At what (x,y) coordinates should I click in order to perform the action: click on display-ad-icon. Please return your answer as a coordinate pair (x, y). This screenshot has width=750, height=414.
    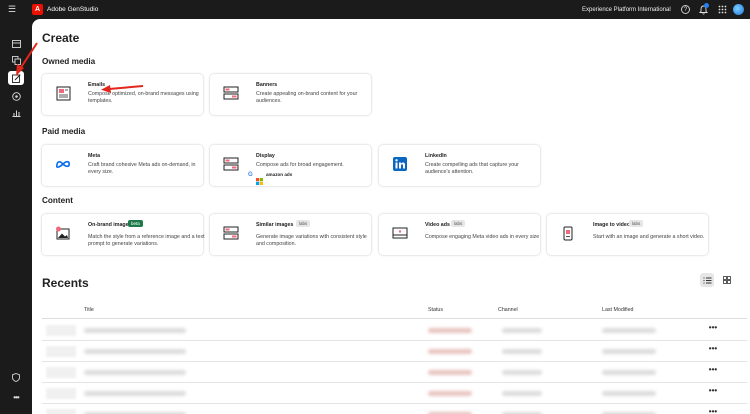
    Looking at the image, I should click on (231, 164).